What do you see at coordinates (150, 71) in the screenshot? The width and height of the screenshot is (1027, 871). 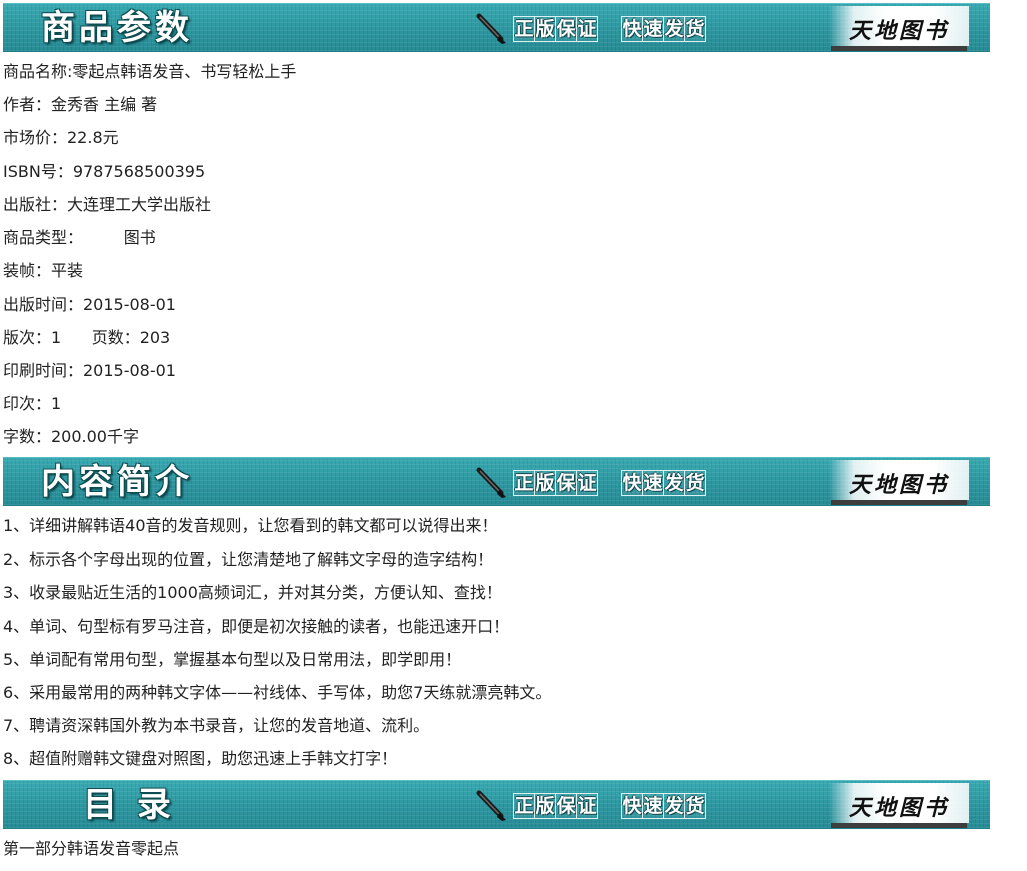 I see `param-name: 商品名称:零起点韩语发音、书写轻松上手` at bounding box center [150, 71].